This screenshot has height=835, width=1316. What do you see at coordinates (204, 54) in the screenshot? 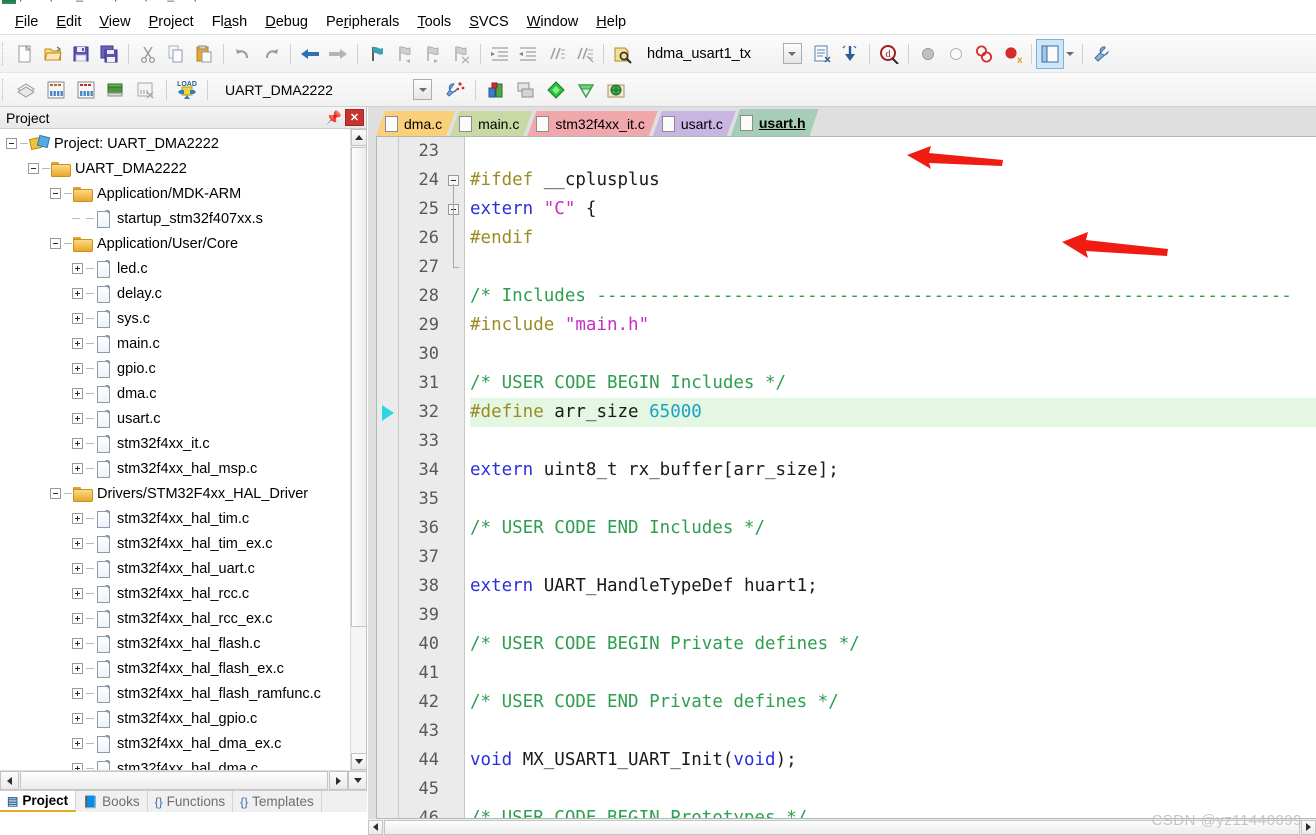
I see `paste-icon` at bounding box center [204, 54].